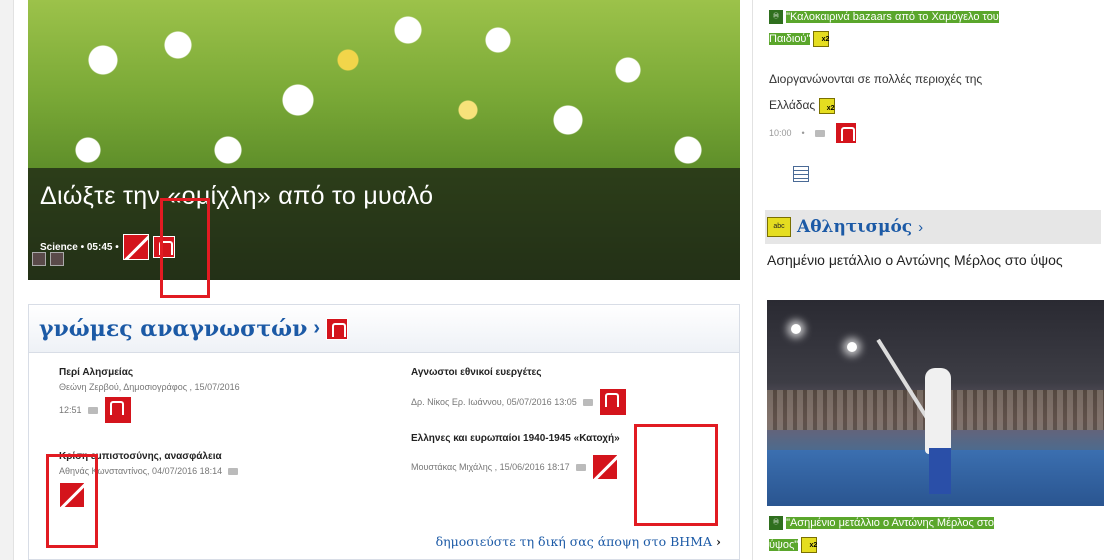 This screenshot has height=560, width=1104. I want to click on sport-section-title: Αθλητισμός, so click(854, 227).